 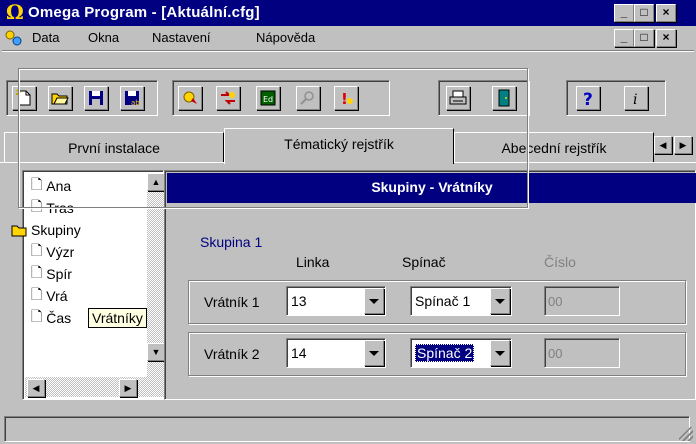 What do you see at coordinates (683, 145) in the screenshot?
I see `tabs-scroll-right-button: ▶` at bounding box center [683, 145].